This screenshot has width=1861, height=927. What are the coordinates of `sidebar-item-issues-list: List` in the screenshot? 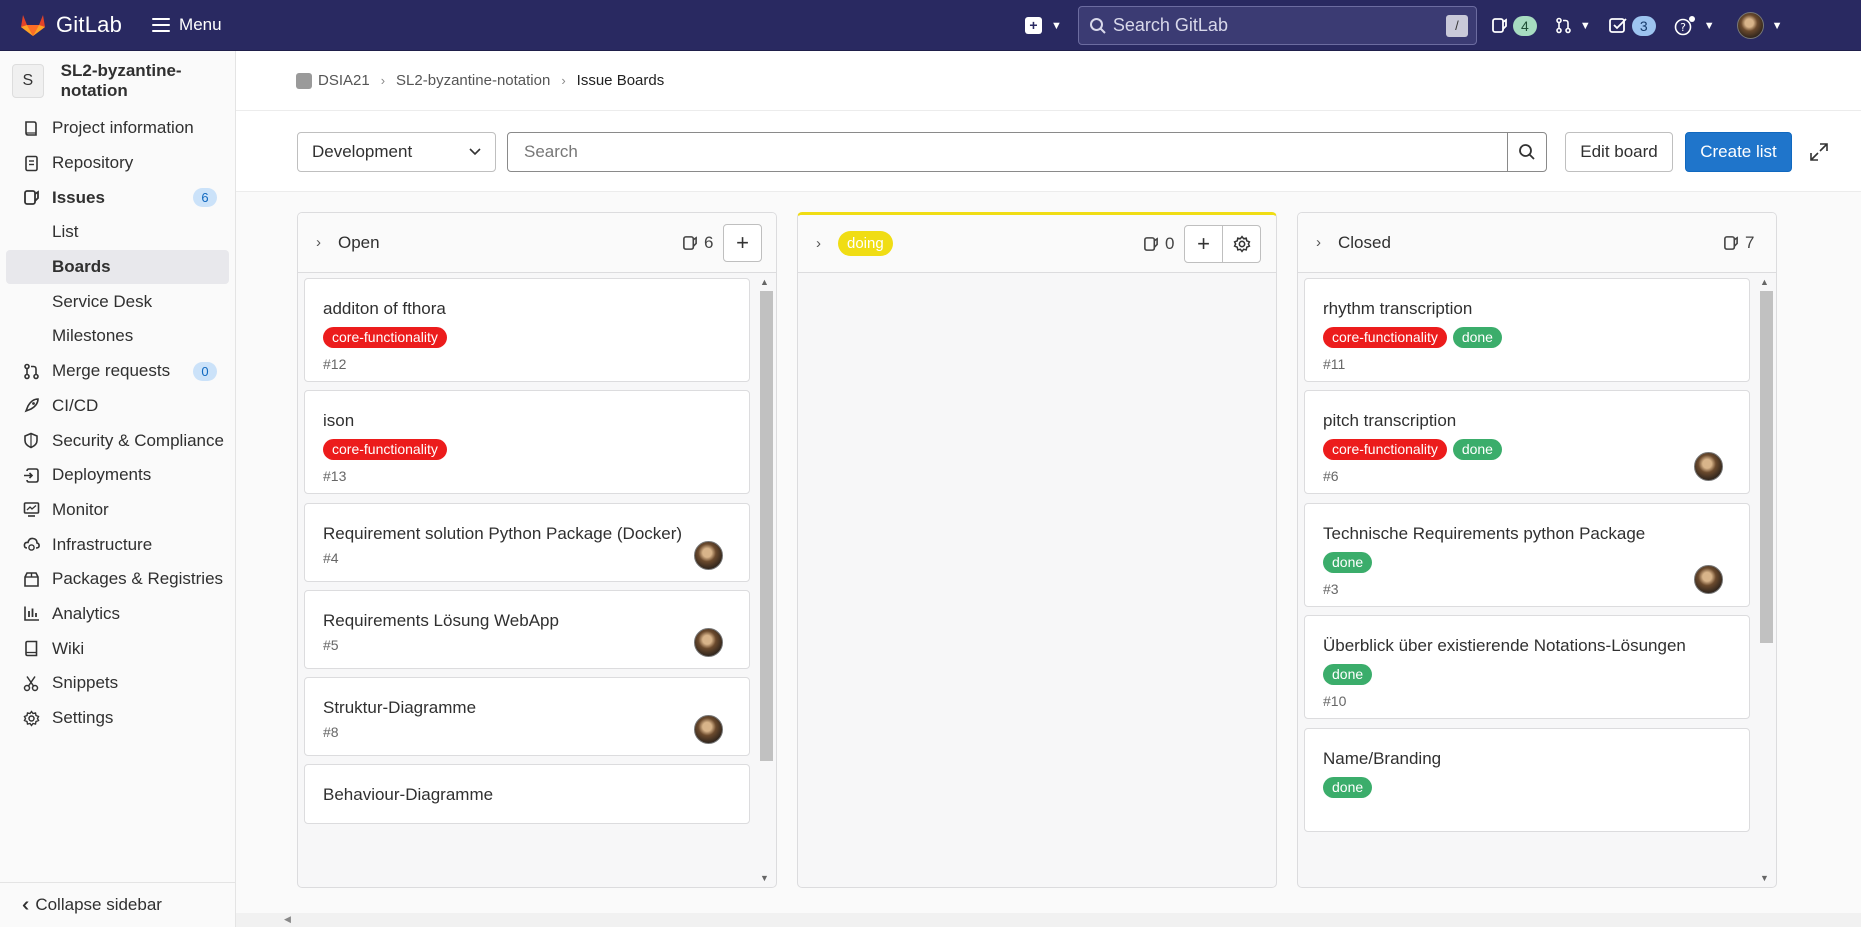 It's located at (117, 232).